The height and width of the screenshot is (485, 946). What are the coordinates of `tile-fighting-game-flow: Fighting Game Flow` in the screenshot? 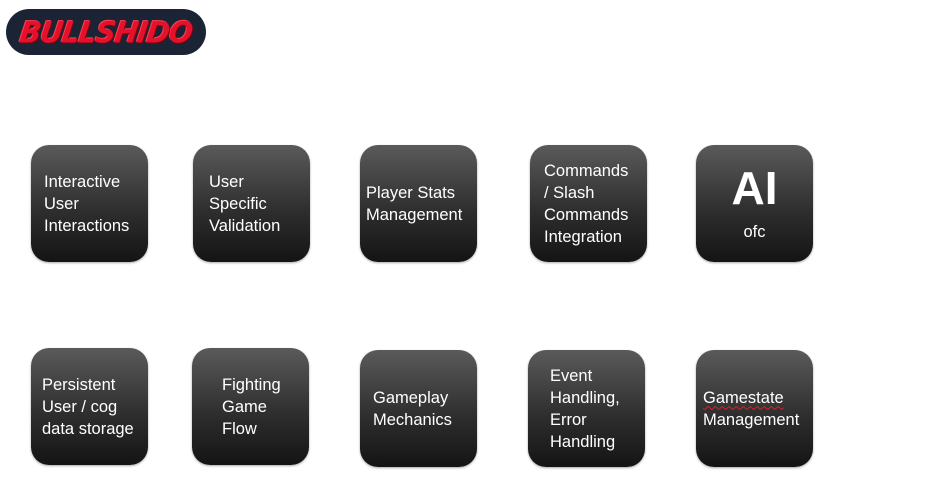 It's located at (250, 406).